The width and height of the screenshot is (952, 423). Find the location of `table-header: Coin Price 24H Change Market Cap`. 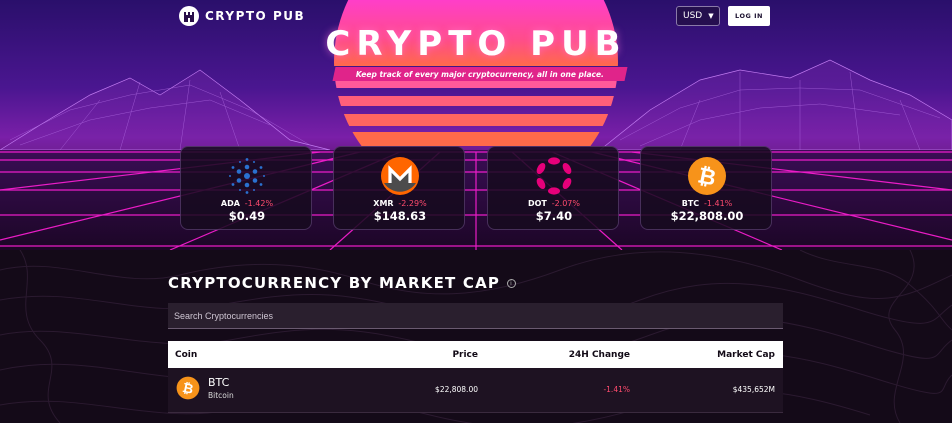

table-header: Coin Price 24H Change Market Cap is located at coordinates (475, 354).